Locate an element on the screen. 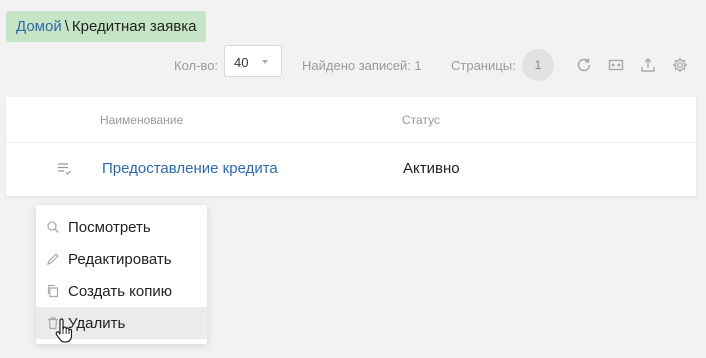  breadcrumb-current: Кредитная заявка is located at coordinates (134, 26).